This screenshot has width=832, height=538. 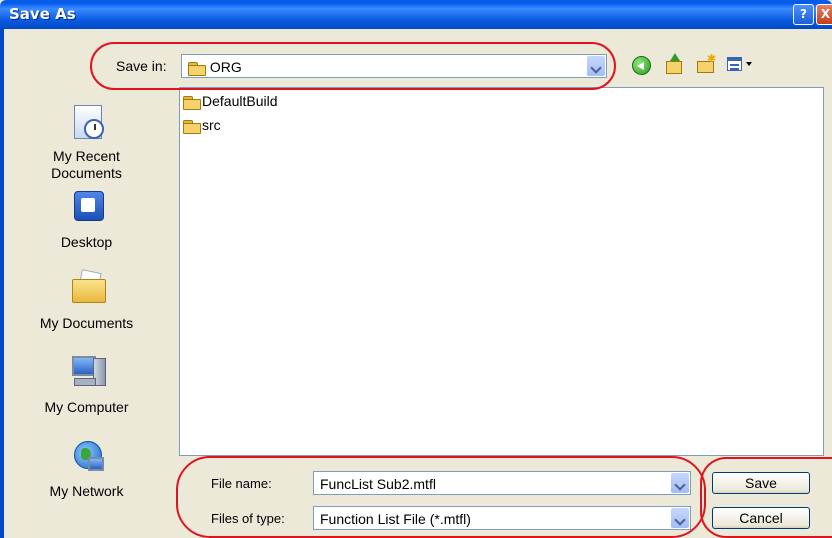 I want to click on help-button: ?, so click(x=803, y=14).